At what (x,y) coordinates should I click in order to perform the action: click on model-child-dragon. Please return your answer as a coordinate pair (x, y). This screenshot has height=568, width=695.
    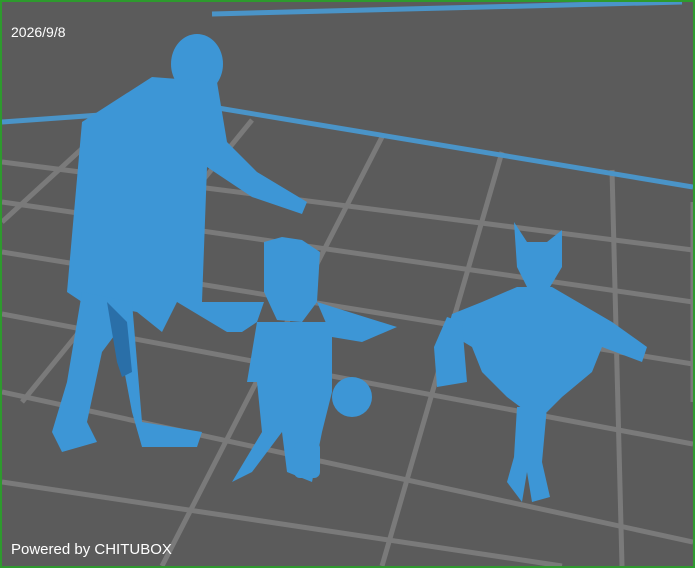
    Looking at the image, I should click on (287, 359).